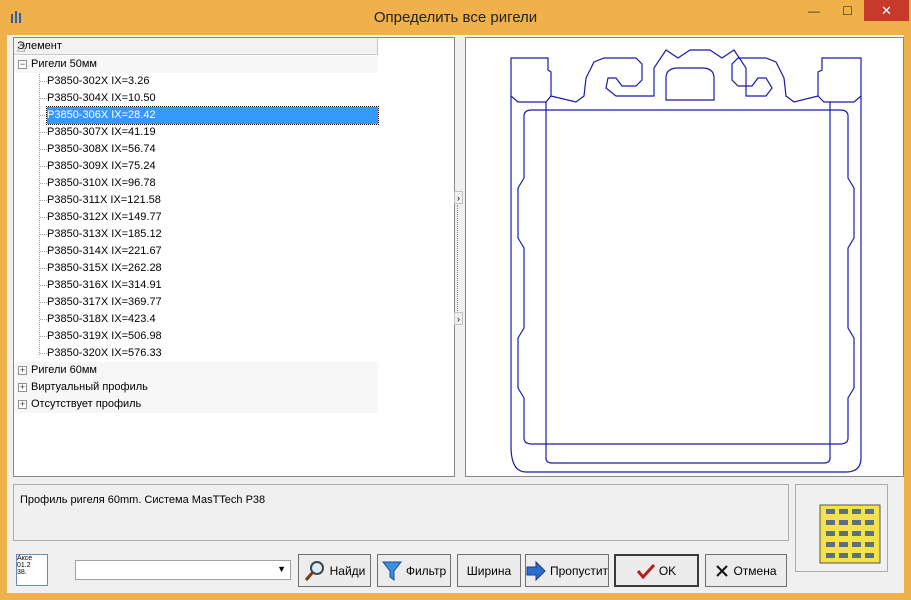 Image resolution: width=911 pixels, height=600 pixels. Describe the element at coordinates (32, 570) in the screenshot. I see `access-database-icon: Акce 01.2 38.` at that location.